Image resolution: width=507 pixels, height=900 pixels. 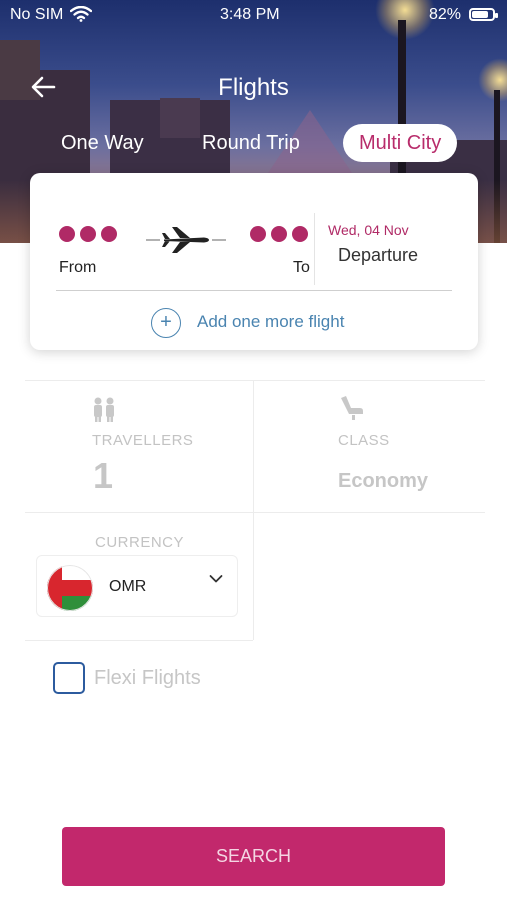 What do you see at coordinates (81, 14) in the screenshot?
I see `wifi-icon` at bounding box center [81, 14].